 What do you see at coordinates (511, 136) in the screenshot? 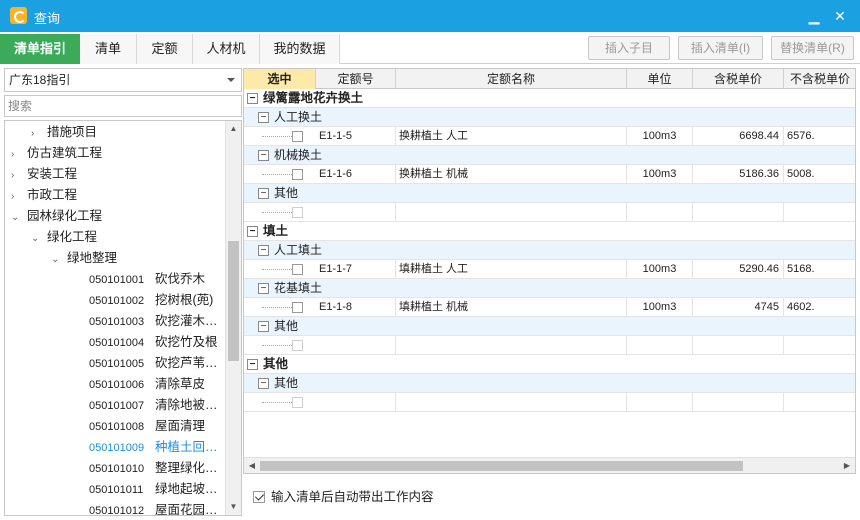
I see `quota-name-cell: 换耕植土 人工` at bounding box center [511, 136].